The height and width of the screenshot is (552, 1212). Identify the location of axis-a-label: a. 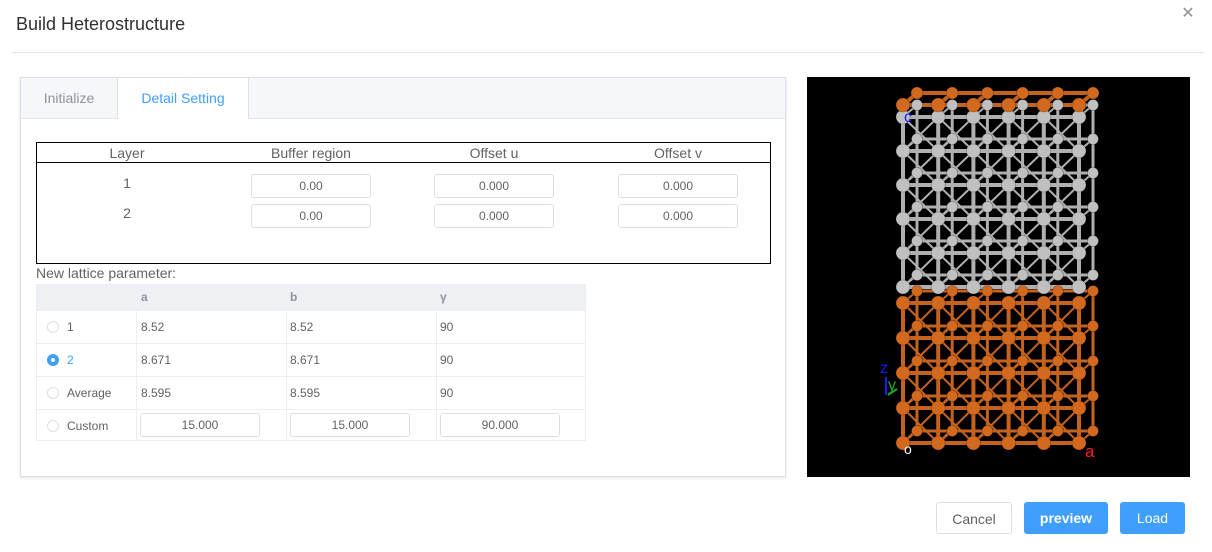
(1090, 451).